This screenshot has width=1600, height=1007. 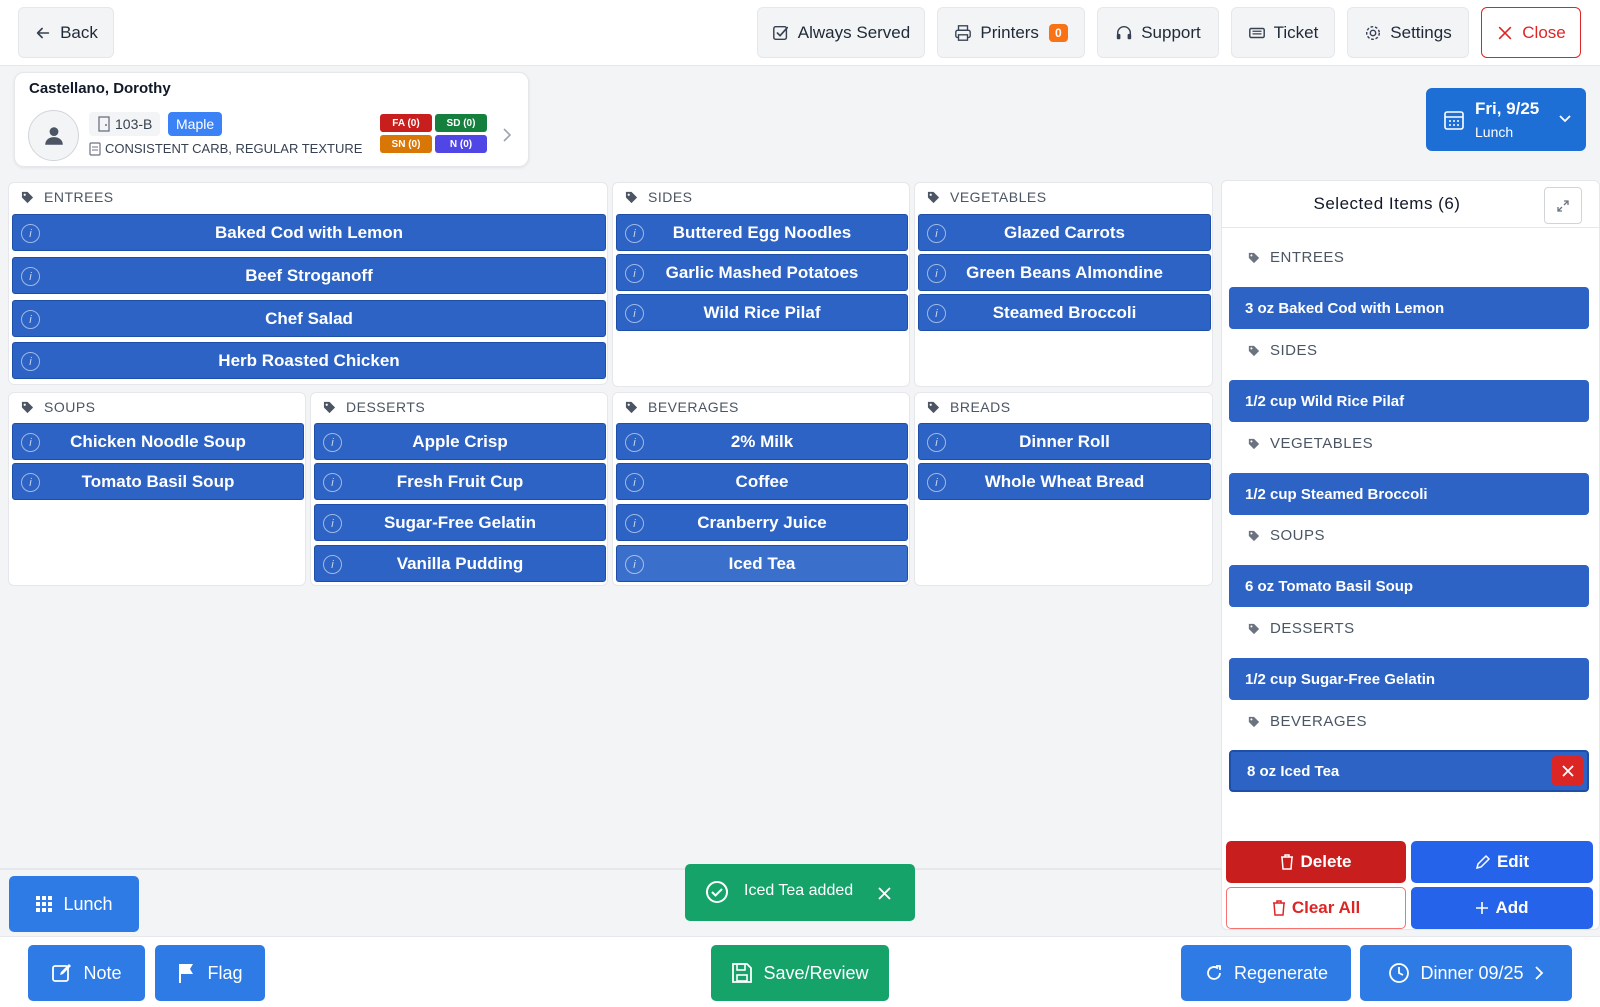 I want to click on menu-item-label: Garlic Mashed Potatoes, so click(x=762, y=272).